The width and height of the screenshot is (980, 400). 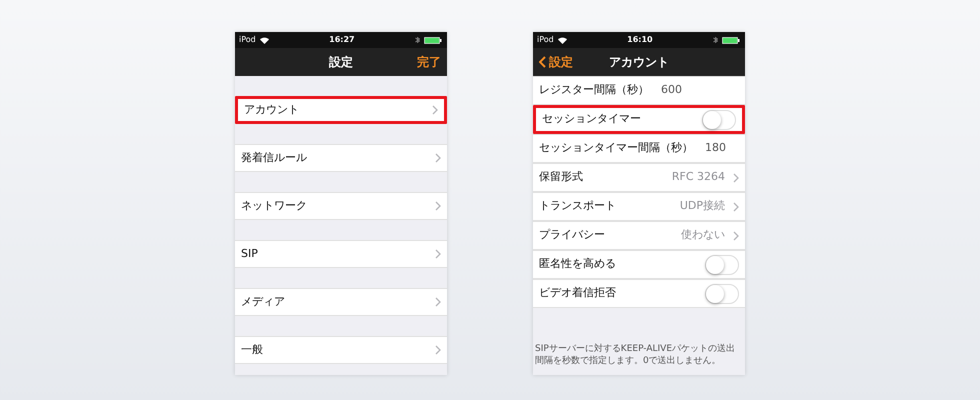 What do you see at coordinates (274, 158) in the screenshot?
I see `row-label: 発着信ルール` at bounding box center [274, 158].